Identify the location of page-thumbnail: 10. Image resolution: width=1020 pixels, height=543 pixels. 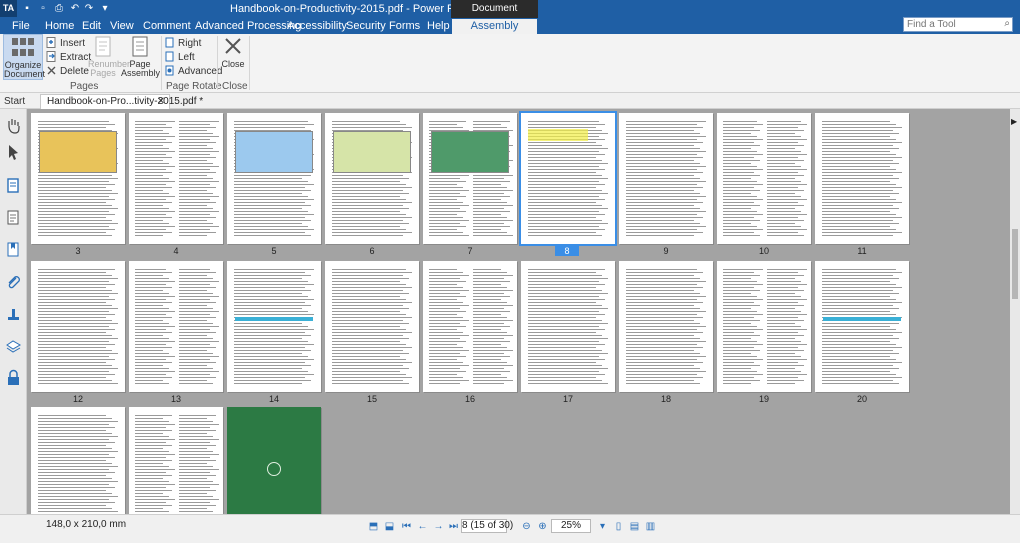
(764, 186).